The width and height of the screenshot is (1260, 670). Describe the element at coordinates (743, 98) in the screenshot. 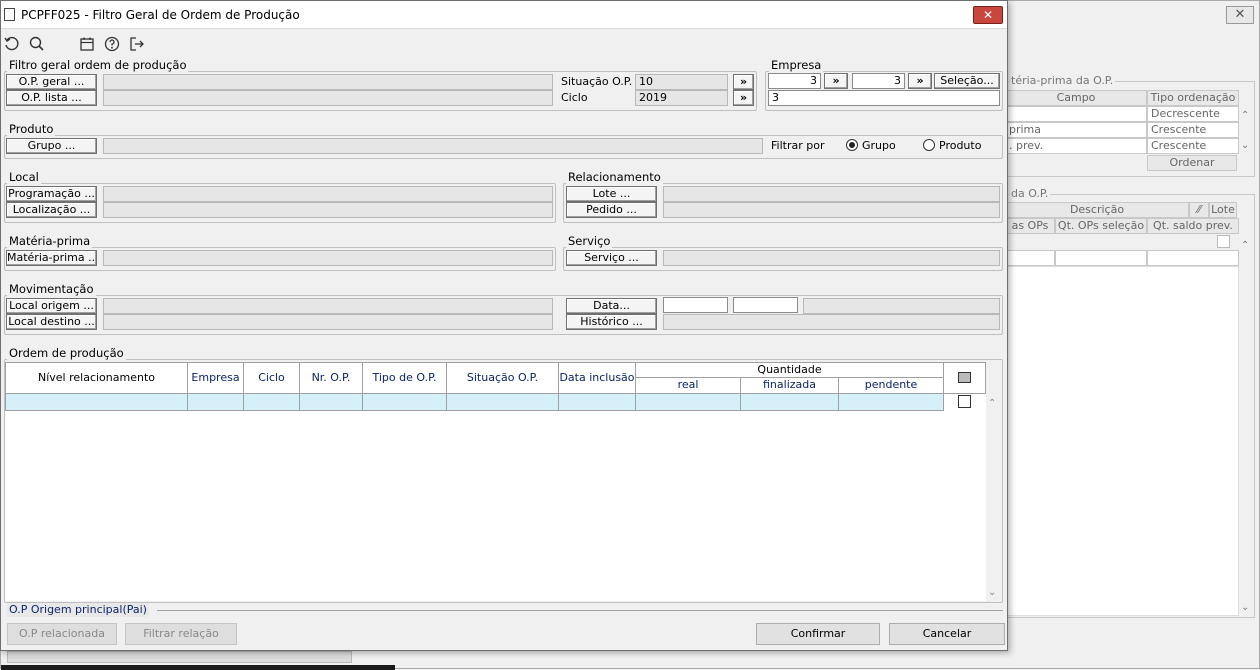

I see `ciclo-arrow-button: »` at that location.